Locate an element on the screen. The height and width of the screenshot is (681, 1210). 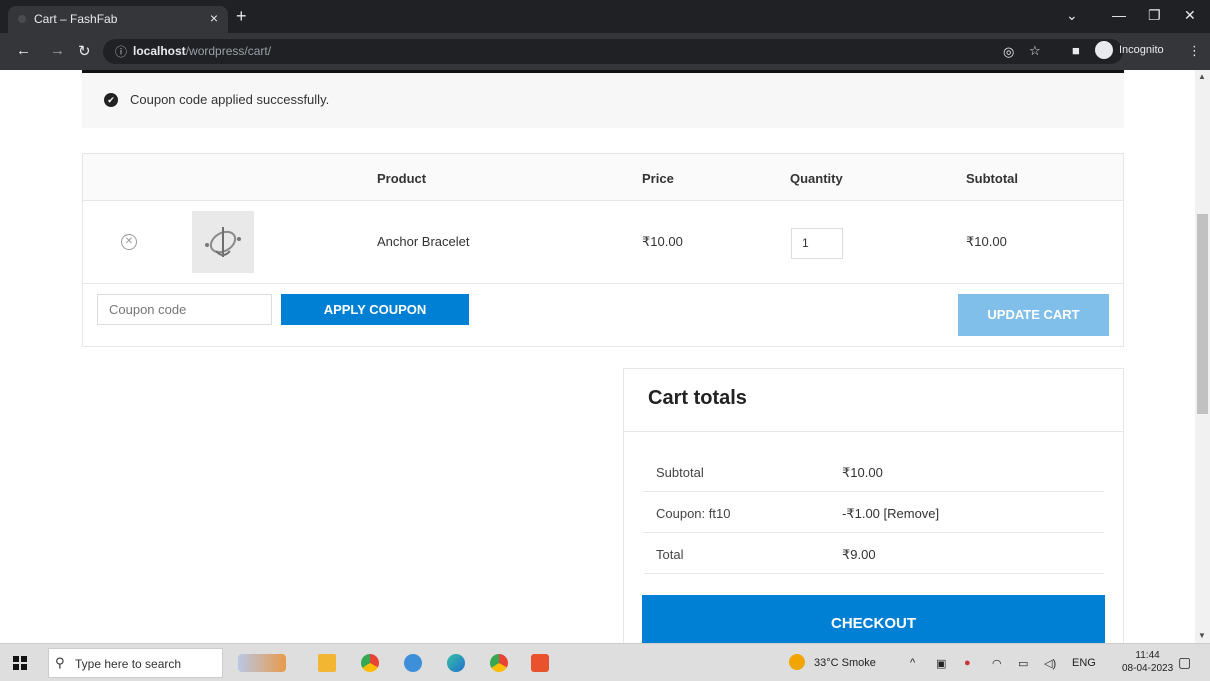
bookmark-star-icon: ☆ is located at coordinates (1035, 51).